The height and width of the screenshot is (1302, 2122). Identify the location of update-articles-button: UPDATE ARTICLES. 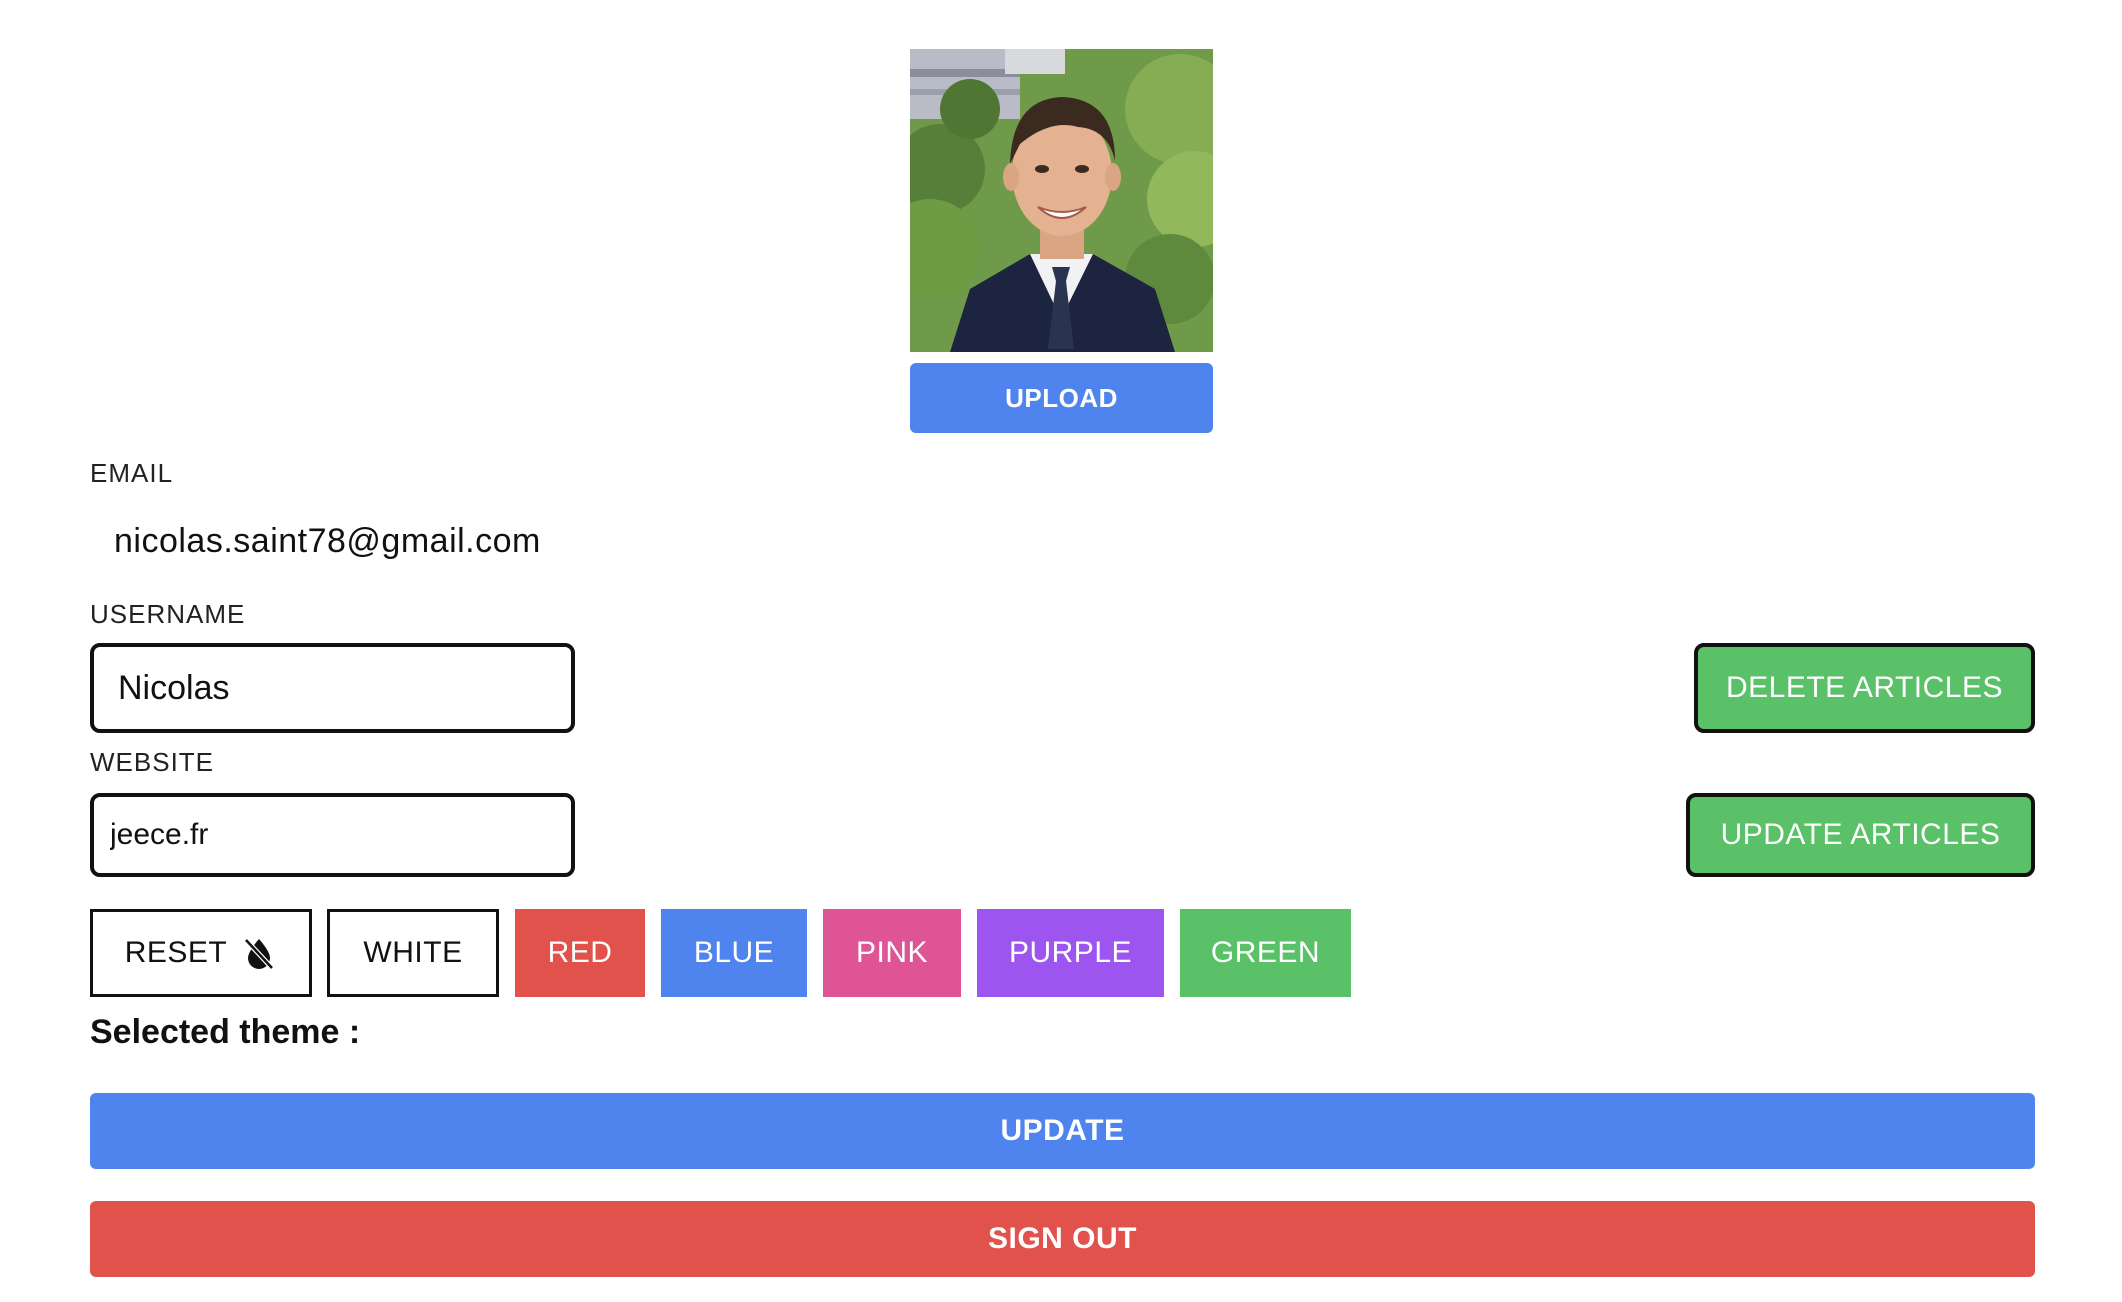
(1860, 835).